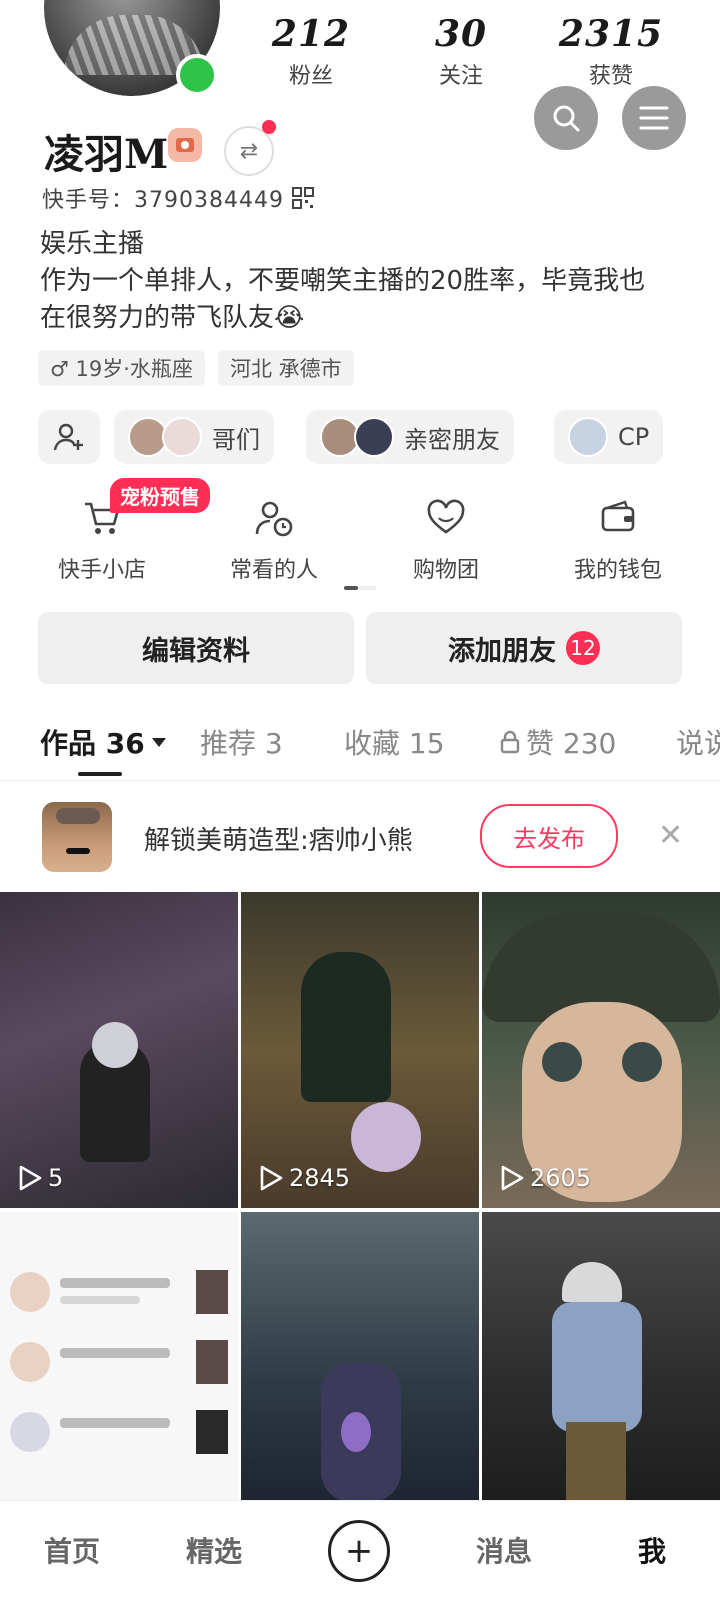 This screenshot has height=1601, width=720. I want to click on tag-location: 河北 承德市, so click(286, 368).